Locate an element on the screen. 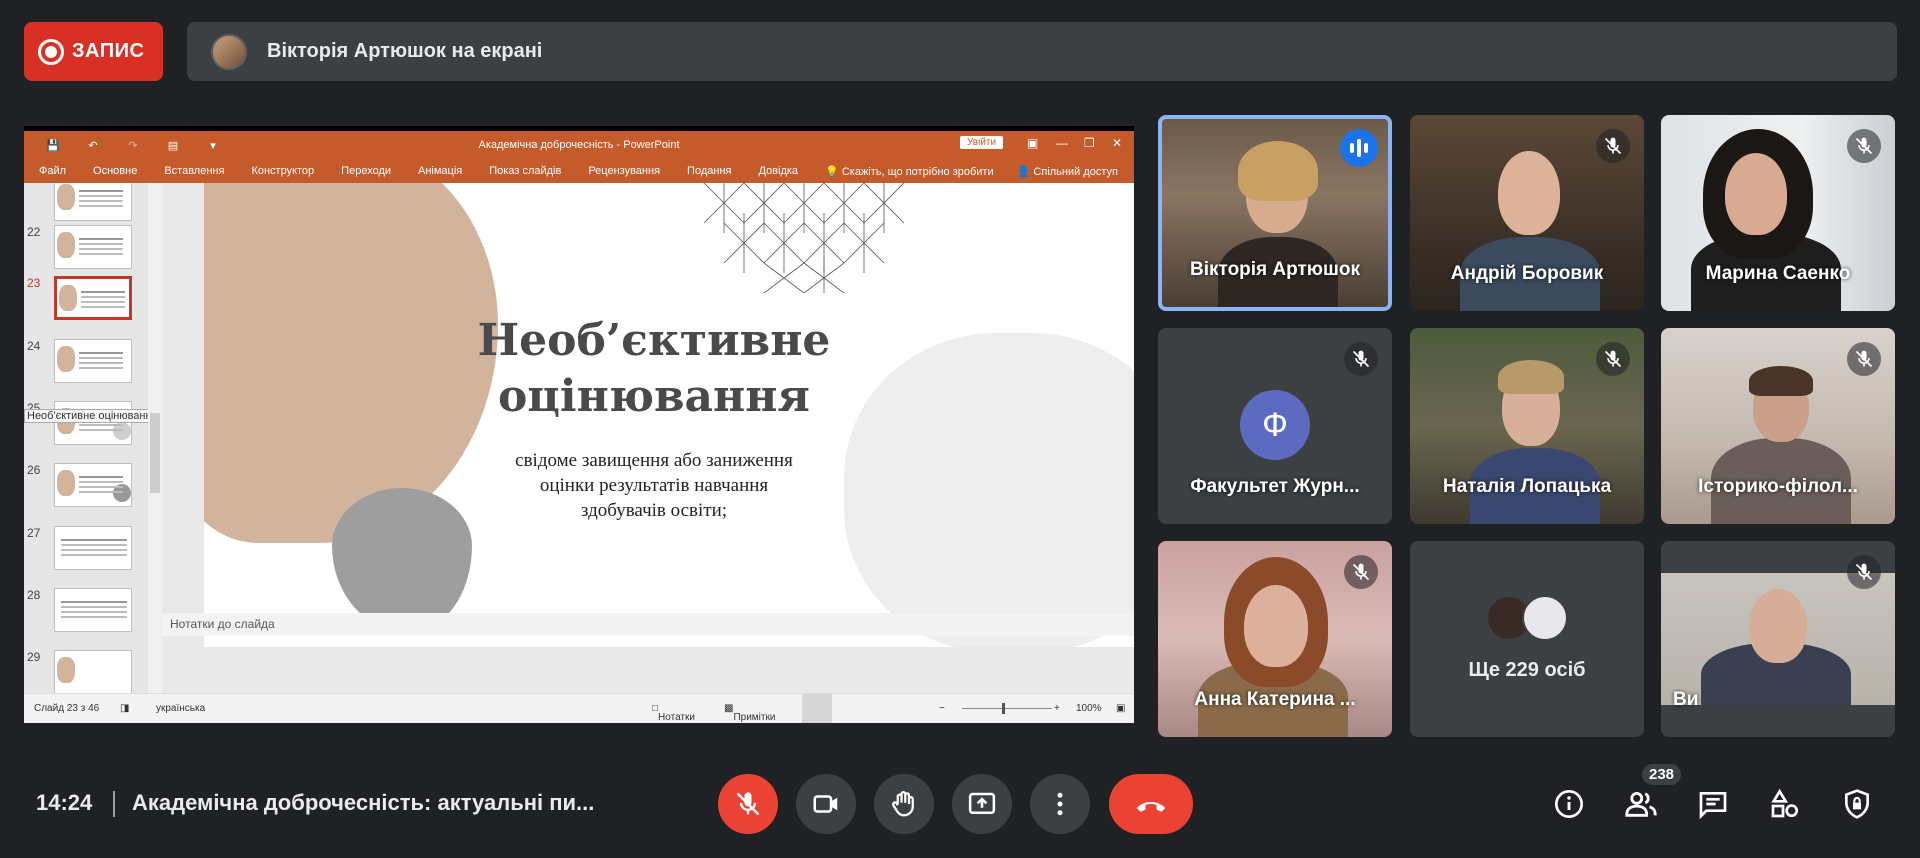  recording-badge: ЗАПИС is located at coordinates (93, 51).